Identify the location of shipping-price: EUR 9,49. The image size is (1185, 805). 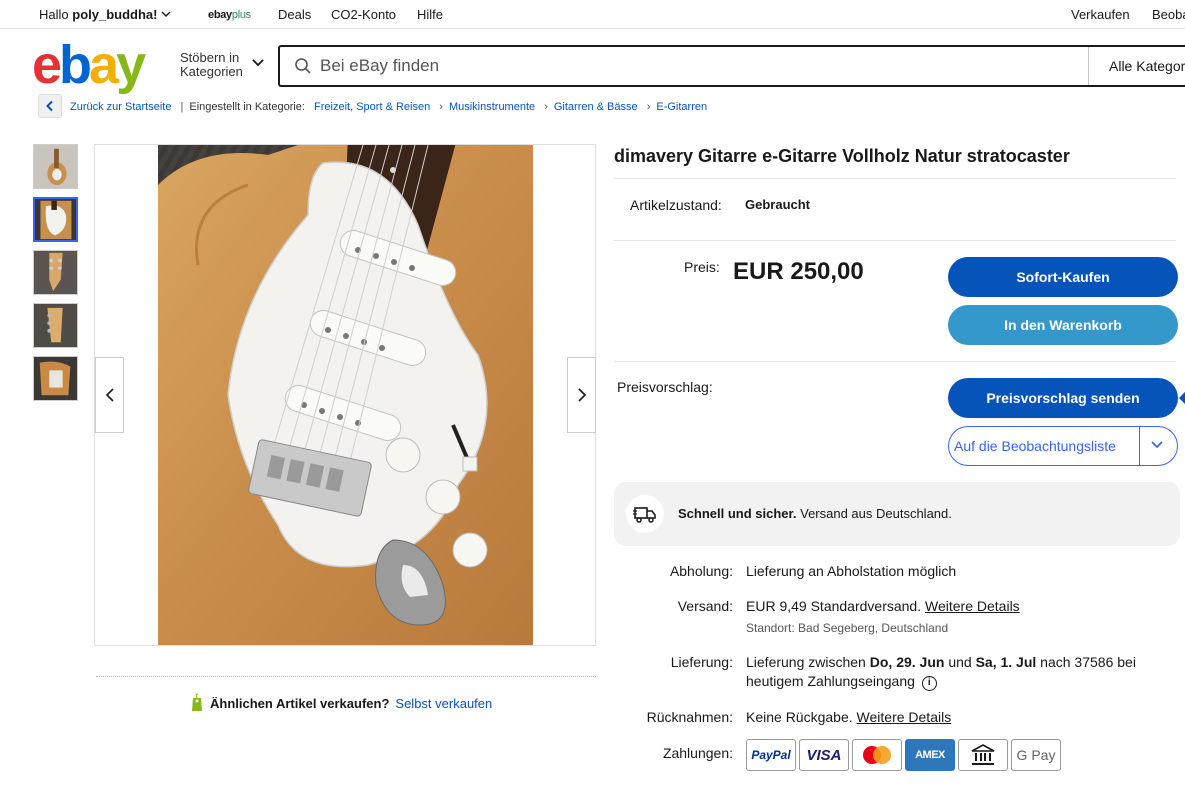
(776, 606).